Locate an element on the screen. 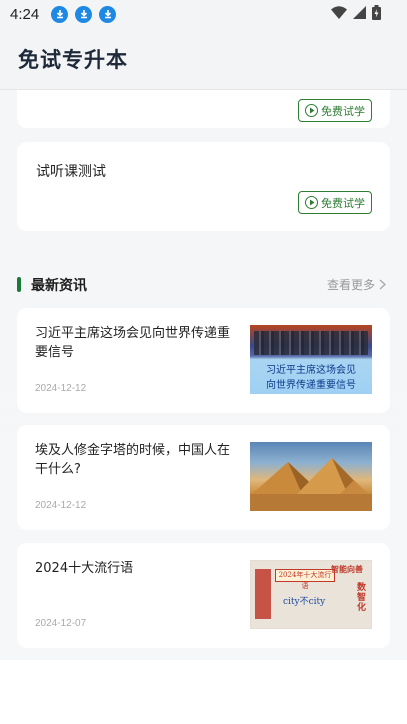  battery-icon is located at coordinates (376, 12).